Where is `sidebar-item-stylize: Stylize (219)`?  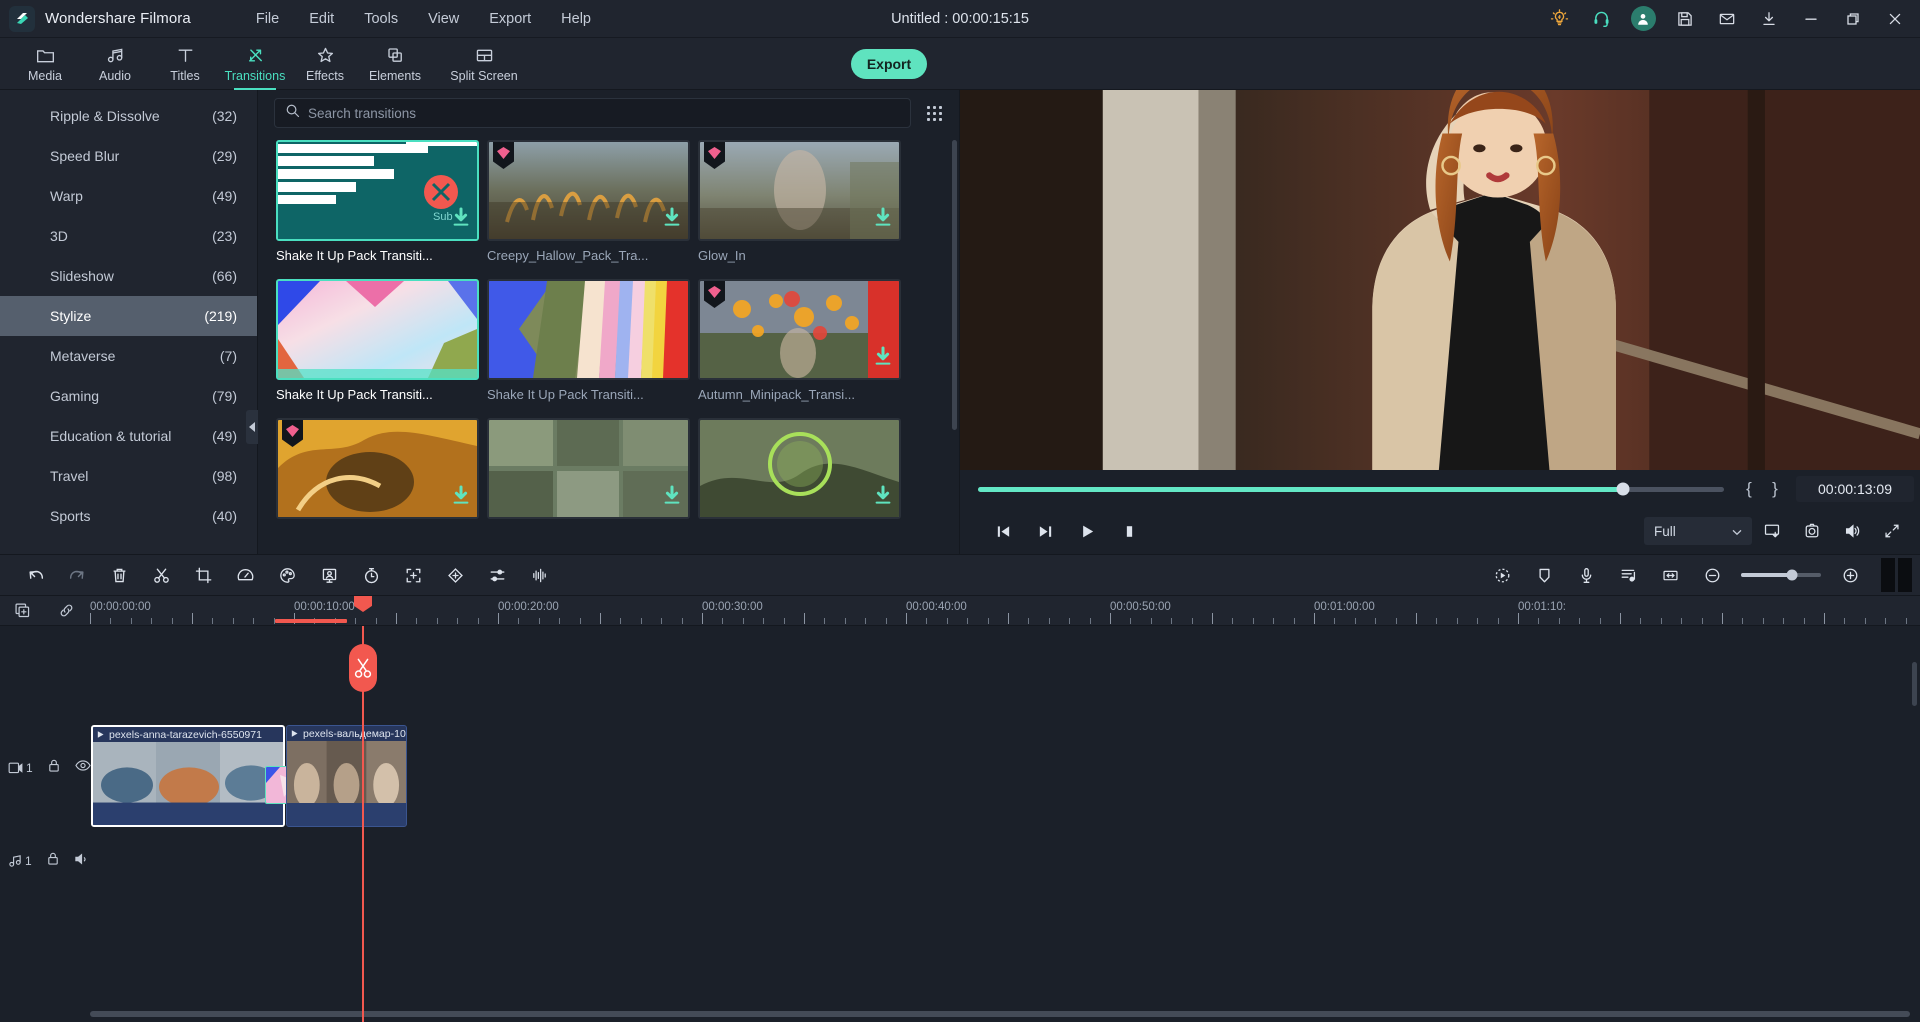
sidebar-item-stylize: Stylize (219) is located at coordinates (128, 316).